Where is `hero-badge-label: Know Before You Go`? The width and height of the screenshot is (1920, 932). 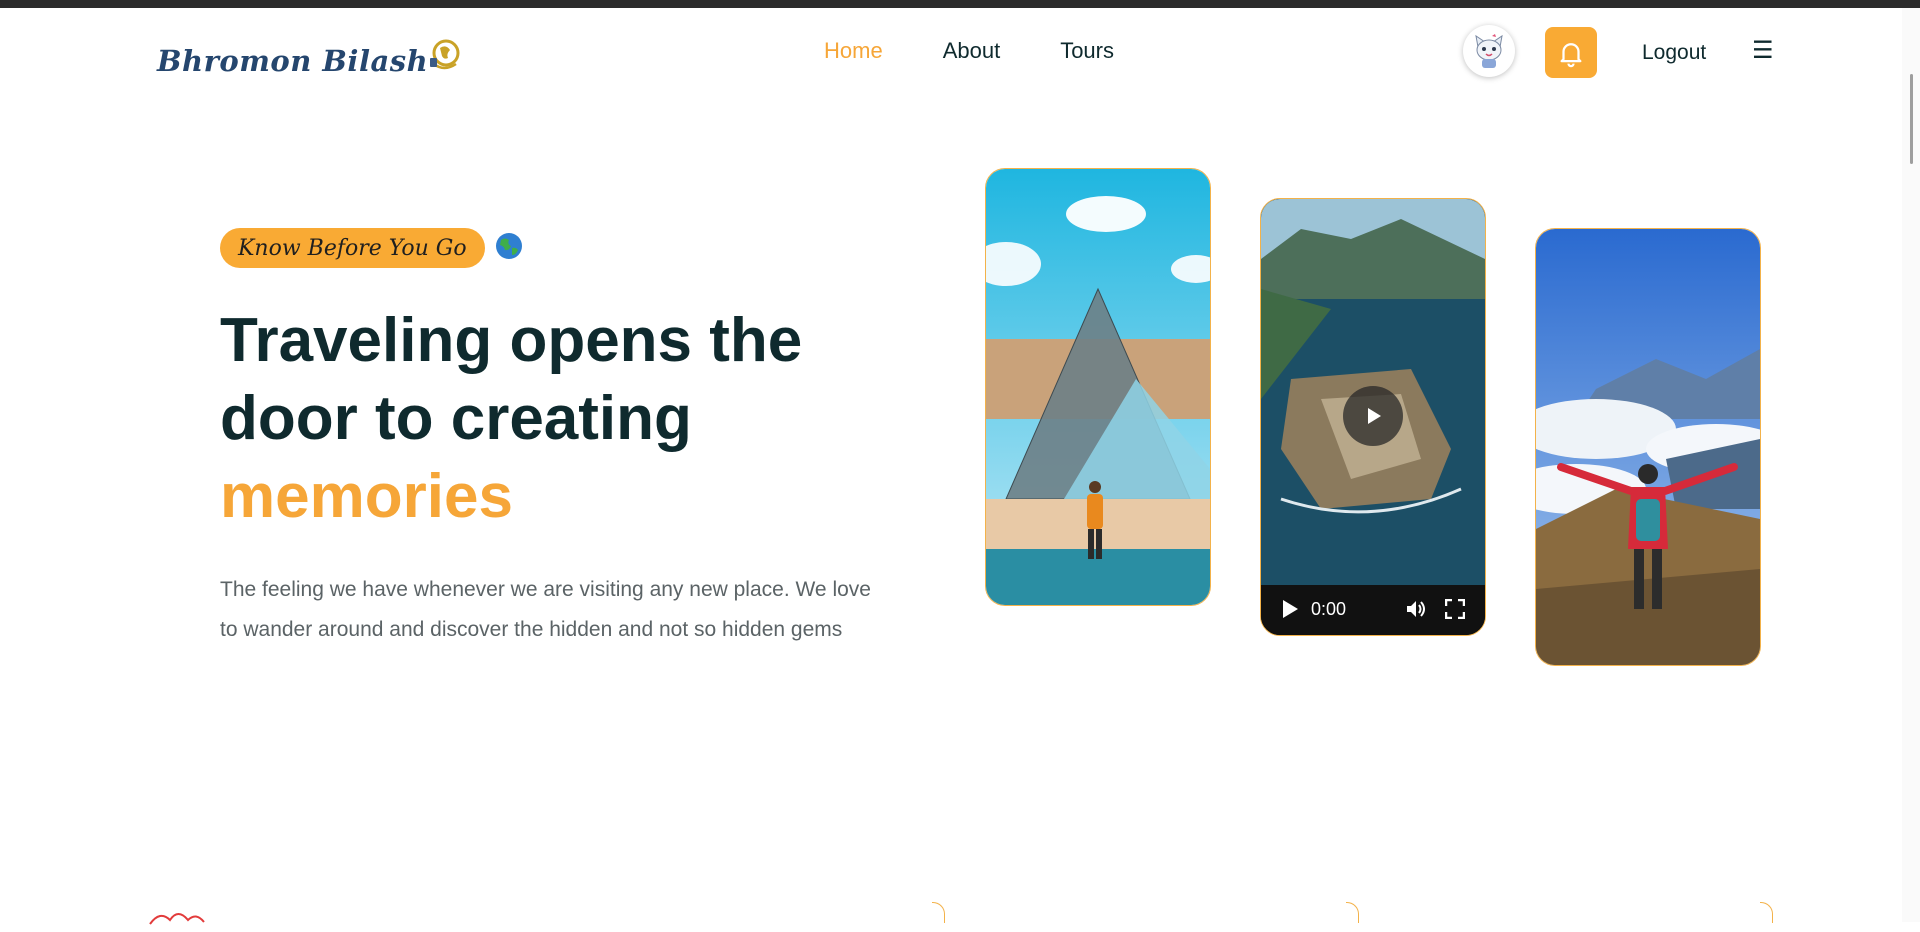 hero-badge-label: Know Before You Go is located at coordinates (352, 248).